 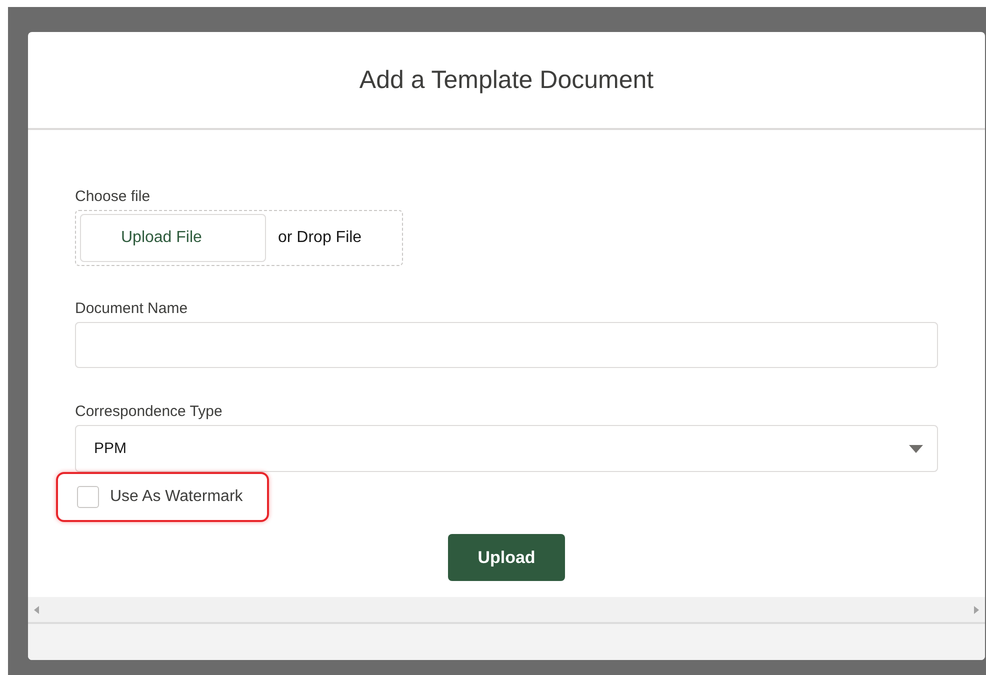 I want to click on modal-title: Add a Template Document, so click(x=506, y=80).